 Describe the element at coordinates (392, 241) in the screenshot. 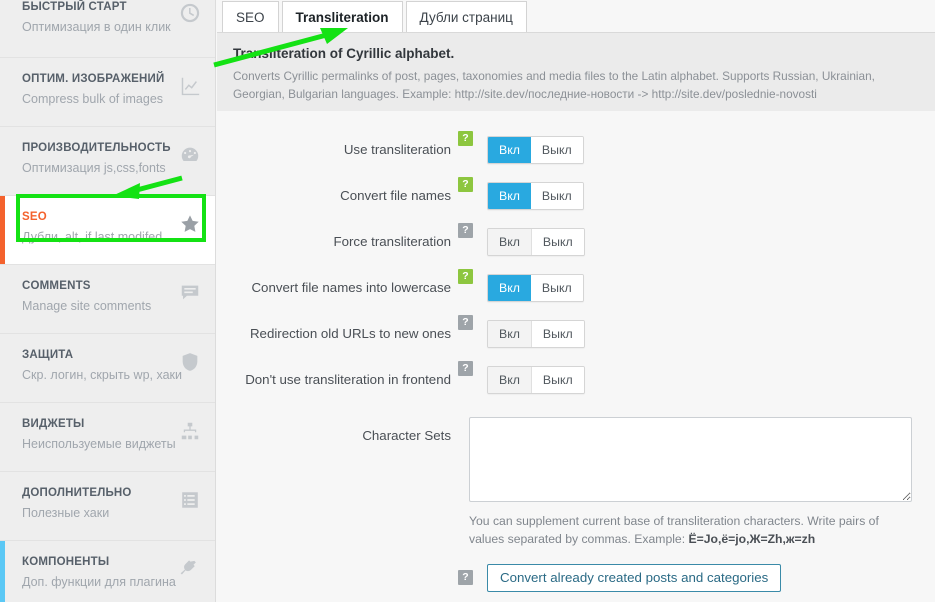

I see `setting-label: Force transliteration` at that location.